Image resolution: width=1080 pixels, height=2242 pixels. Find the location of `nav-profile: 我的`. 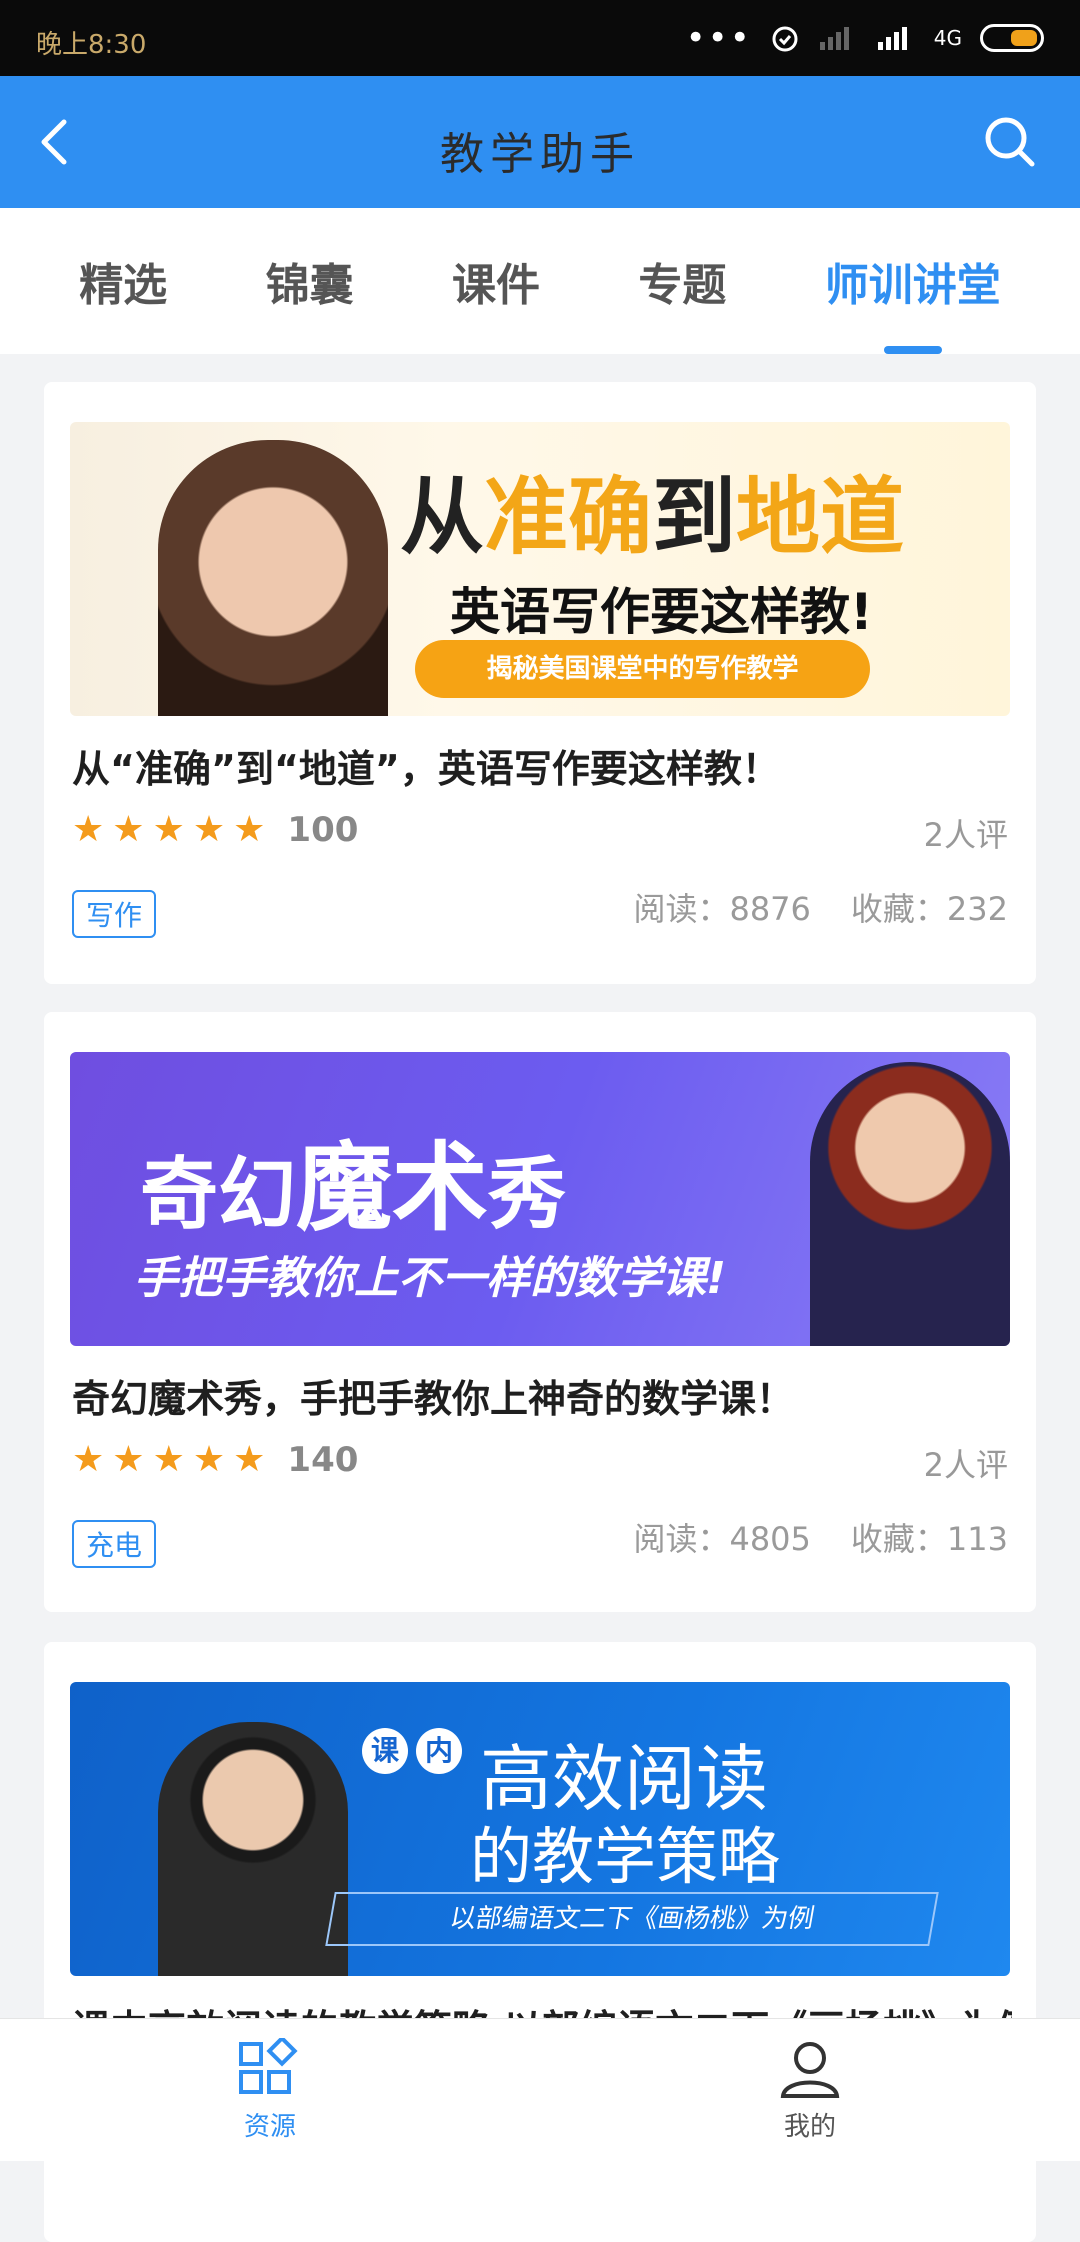

nav-profile: 我的 is located at coordinates (810, 2090).